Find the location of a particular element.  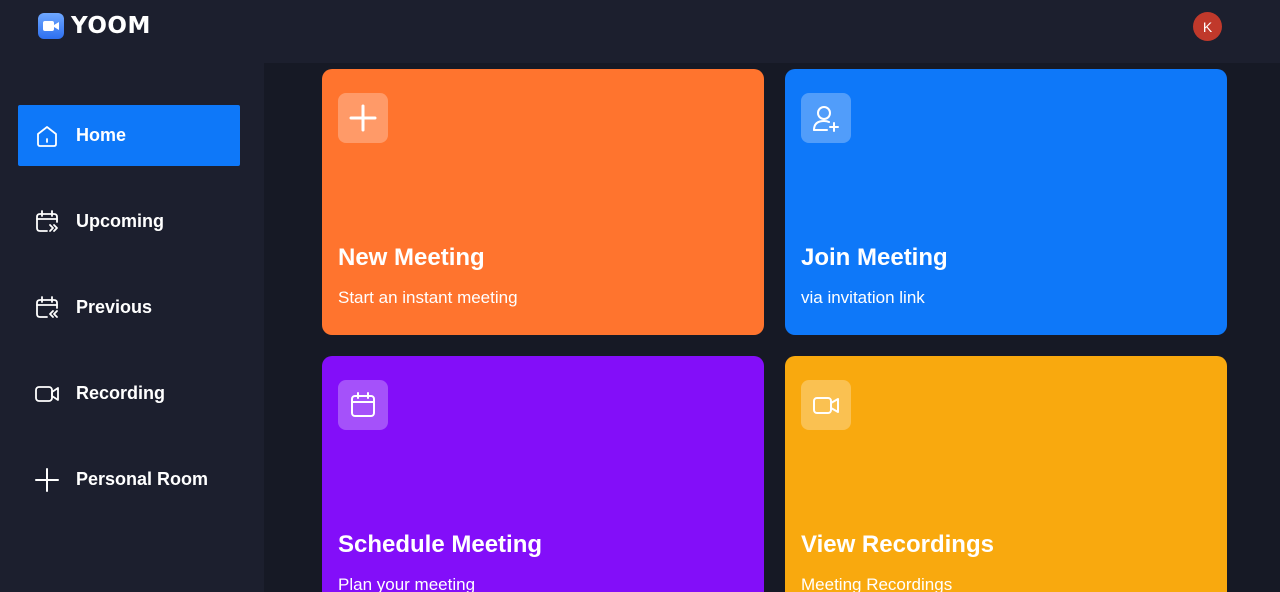

calendar-back-icon is located at coordinates (47, 306).